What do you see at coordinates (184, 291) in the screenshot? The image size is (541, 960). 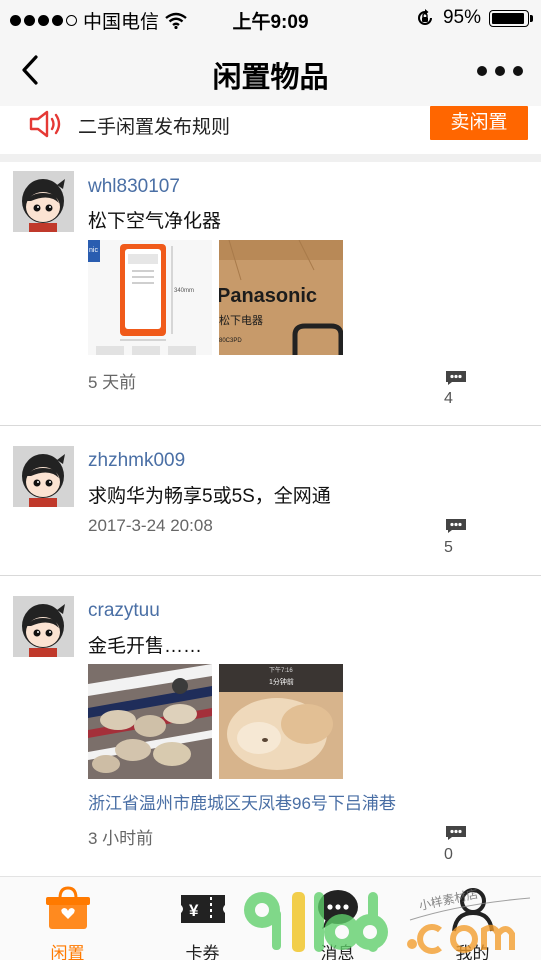 I see `dimension-label: 340mm` at bounding box center [184, 291].